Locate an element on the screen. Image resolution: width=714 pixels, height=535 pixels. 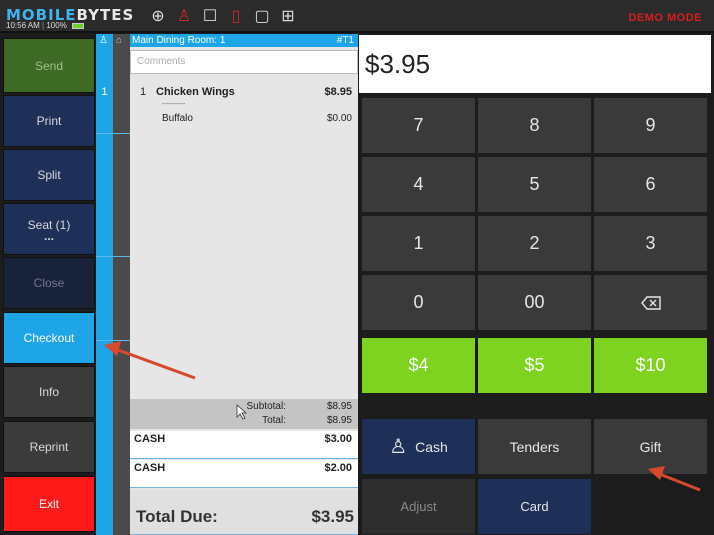
seat-column-secondary is located at coordinates (121, 284).